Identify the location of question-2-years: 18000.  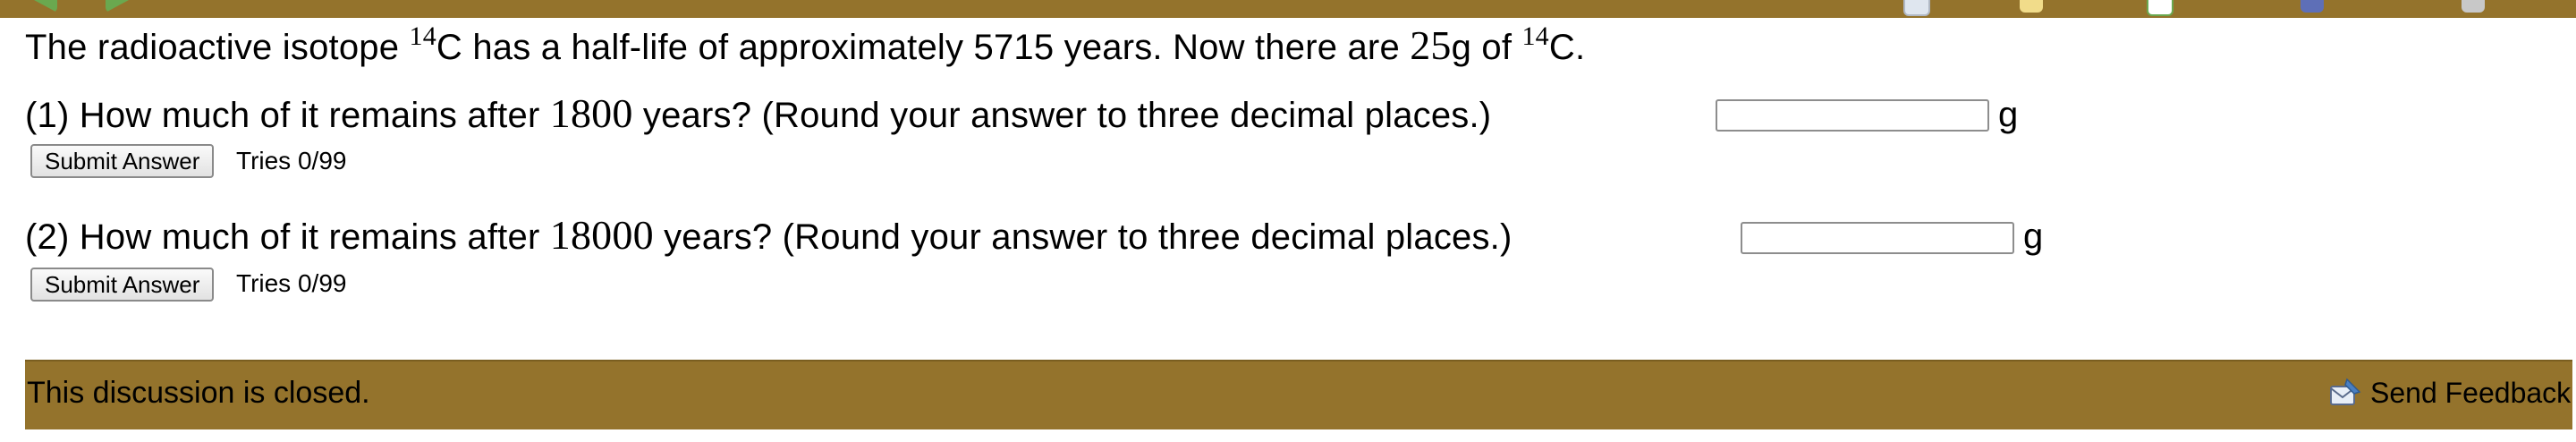
(601, 235).